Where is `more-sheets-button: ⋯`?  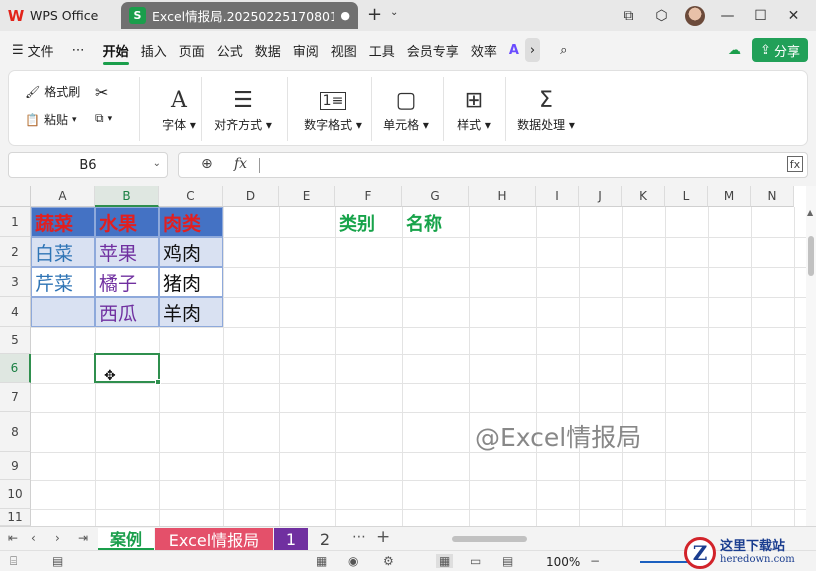 more-sheets-button: ⋯ is located at coordinates (359, 537).